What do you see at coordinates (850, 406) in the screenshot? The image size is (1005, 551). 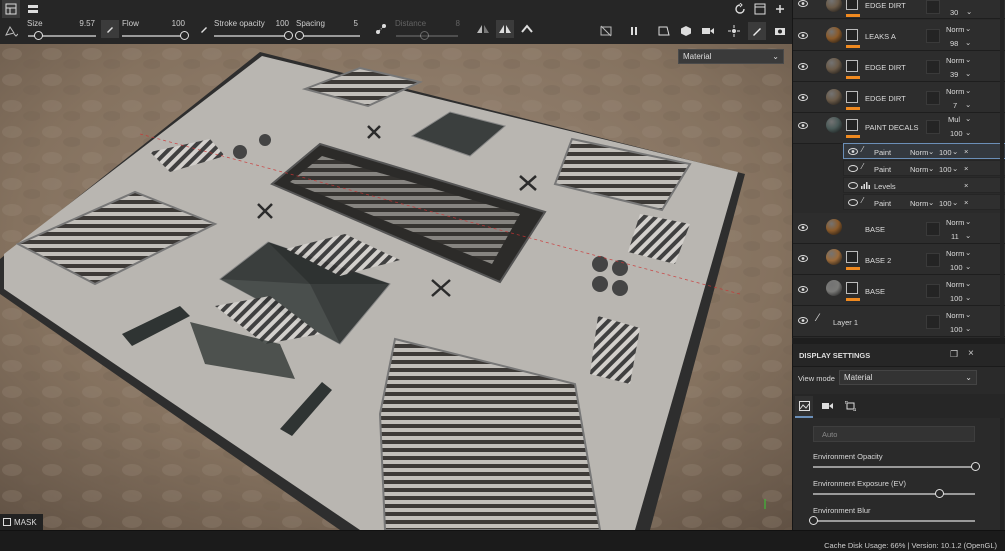 I see `tab-viewport` at bounding box center [850, 406].